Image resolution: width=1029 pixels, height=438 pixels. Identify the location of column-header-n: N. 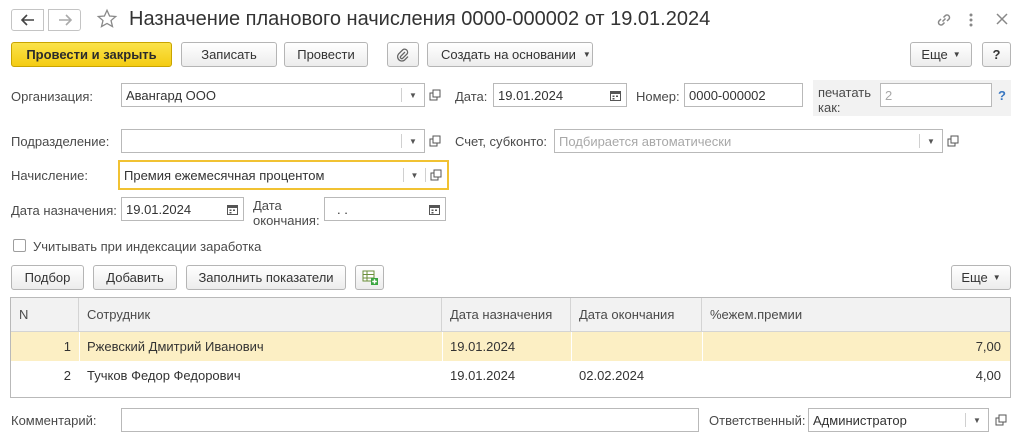
(45, 315).